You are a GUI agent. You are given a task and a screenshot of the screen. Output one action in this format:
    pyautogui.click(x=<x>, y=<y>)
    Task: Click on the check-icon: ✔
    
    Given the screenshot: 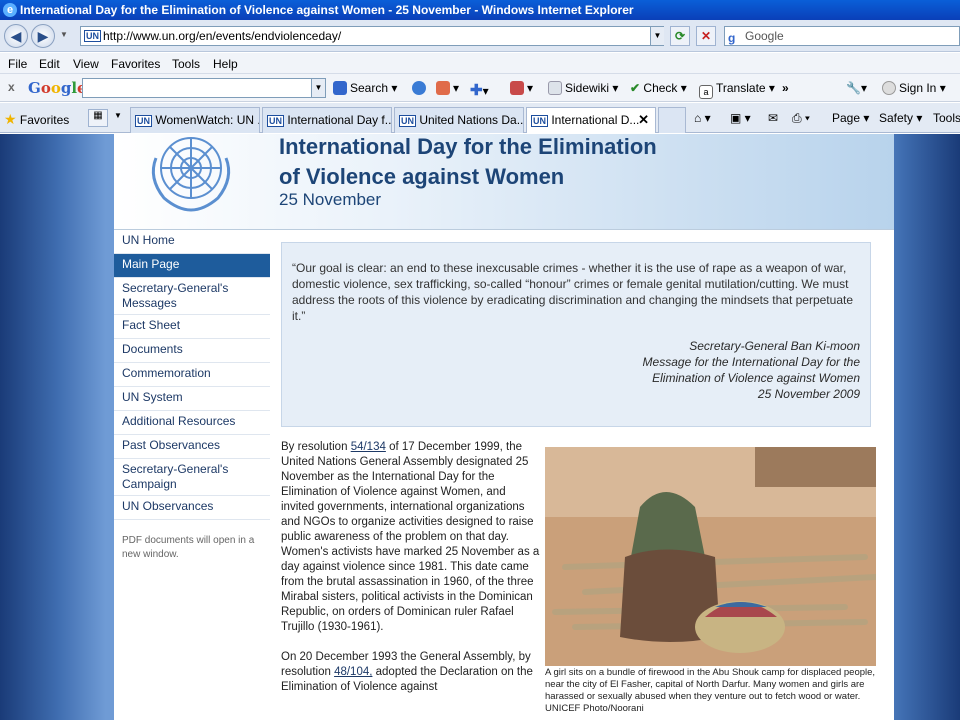 What is the action you would take?
    pyautogui.click(x=635, y=88)
    